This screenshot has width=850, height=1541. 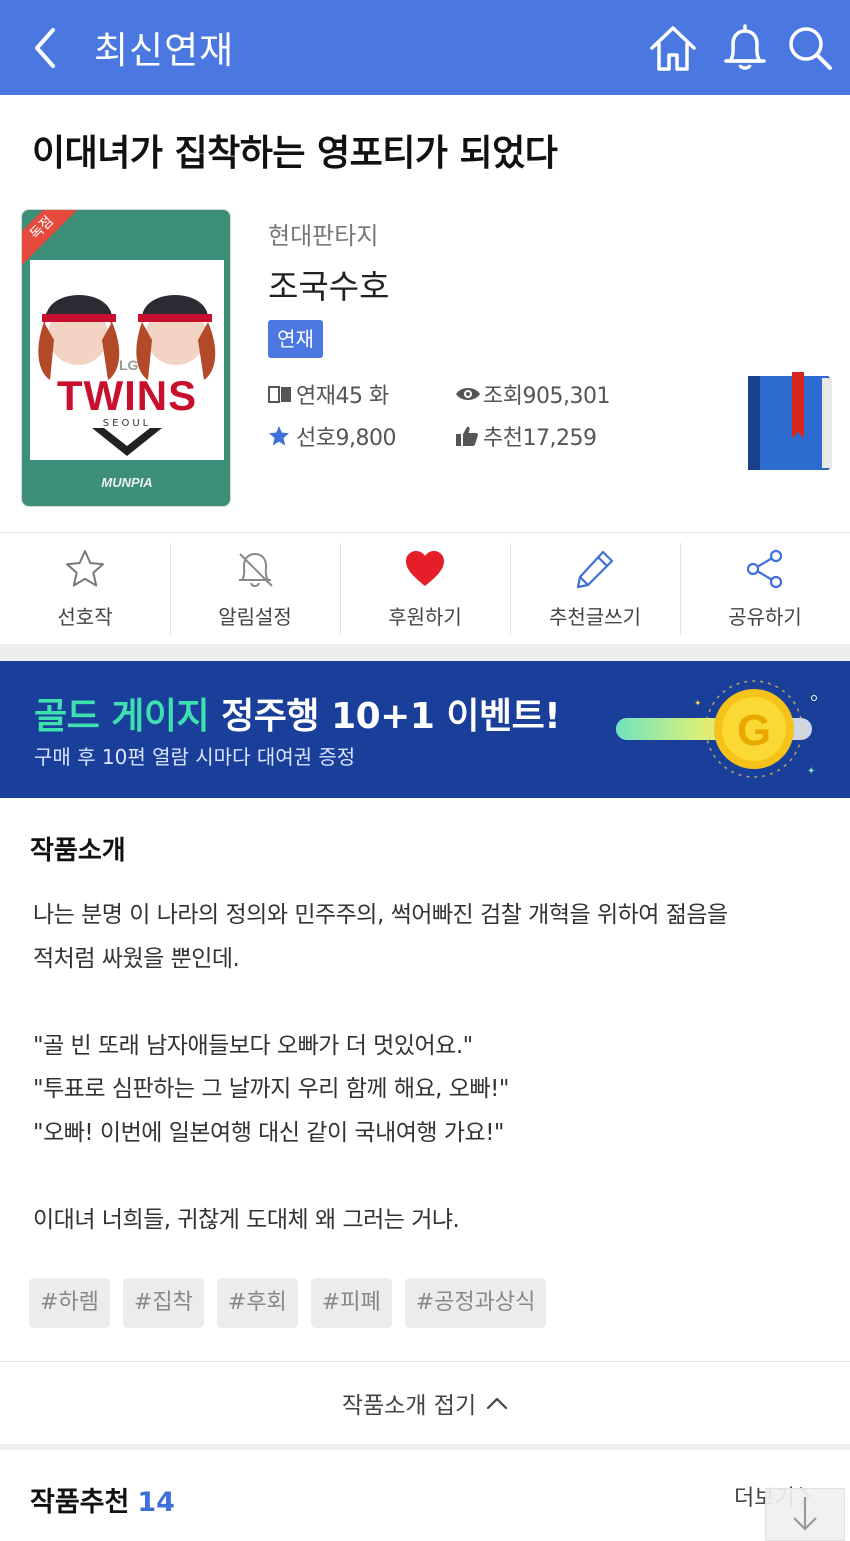 I want to click on scroll-down-button, so click(x=805, y=1514).